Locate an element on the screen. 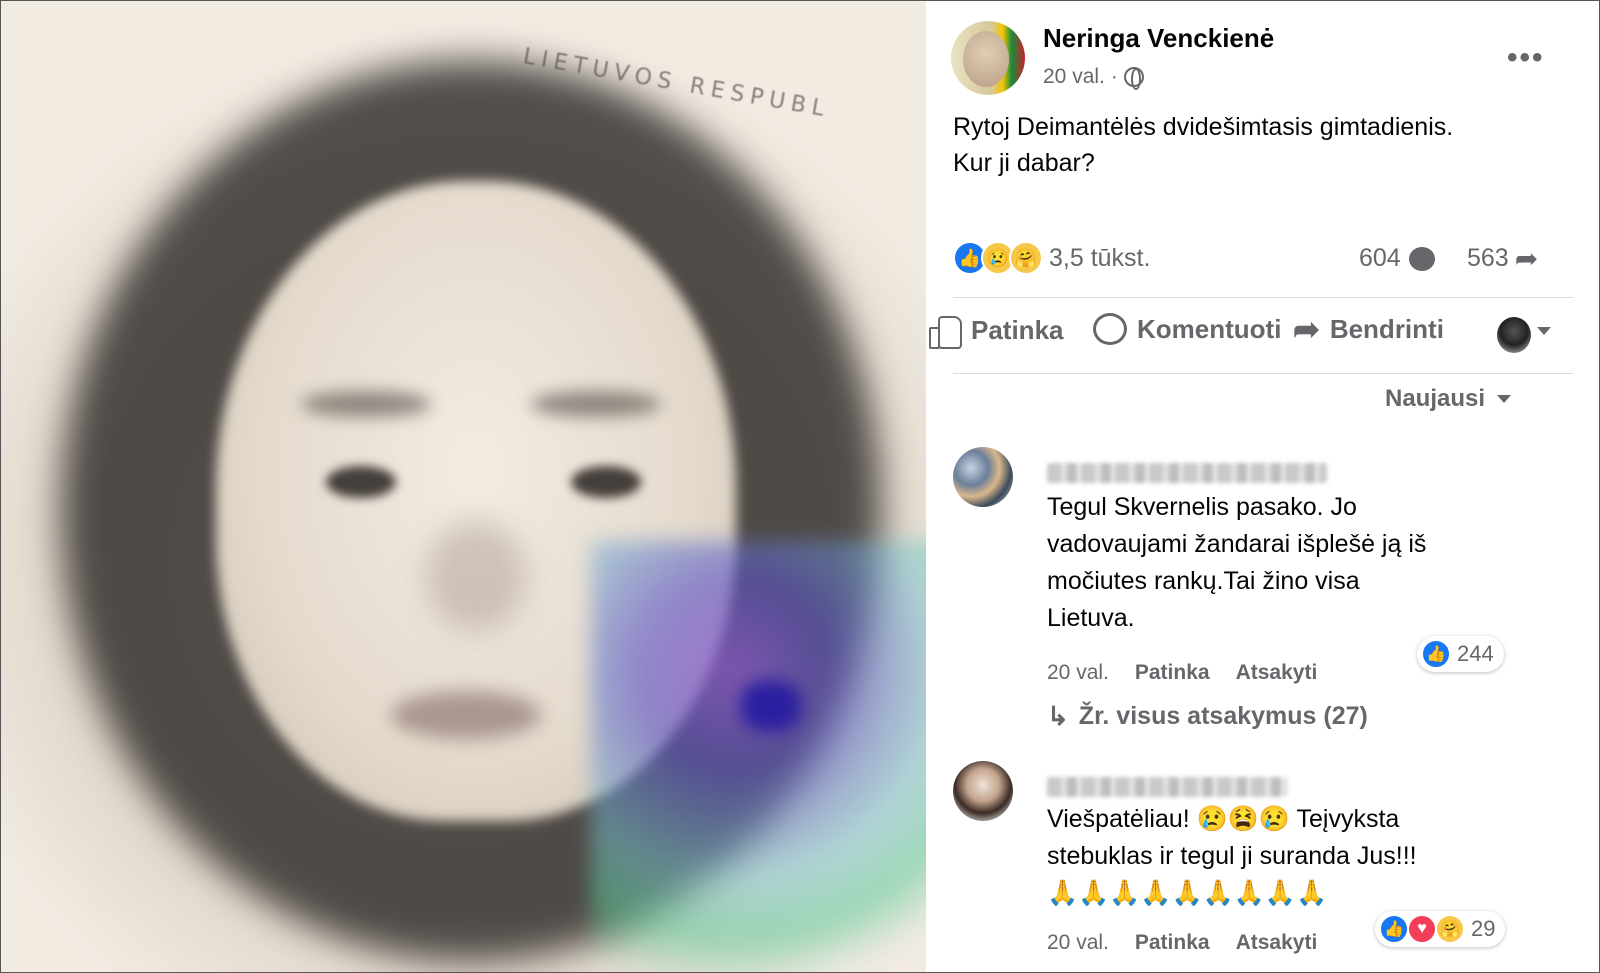  author-avatar is located at coordinates (988, 58).